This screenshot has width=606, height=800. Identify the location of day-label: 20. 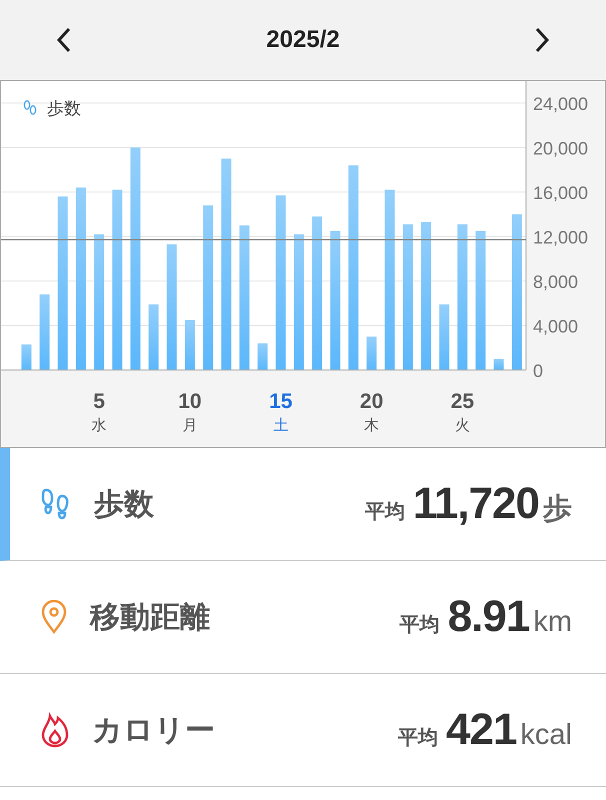
(372, 401).